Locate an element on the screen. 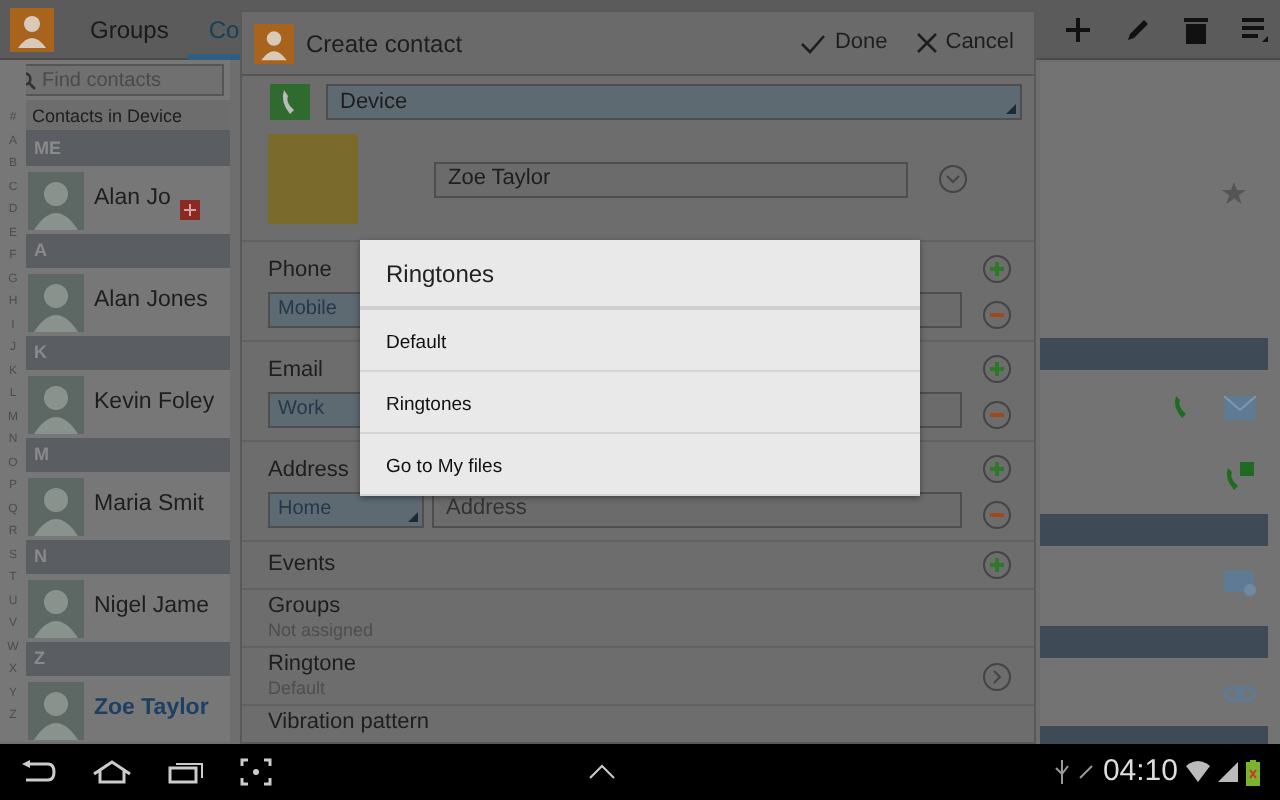  back-icon is located at coordinates (38, 772).